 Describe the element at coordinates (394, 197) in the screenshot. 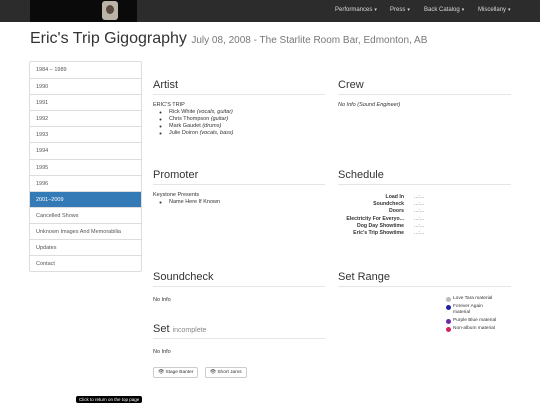

I see `schedule-label: Load In` at that location.